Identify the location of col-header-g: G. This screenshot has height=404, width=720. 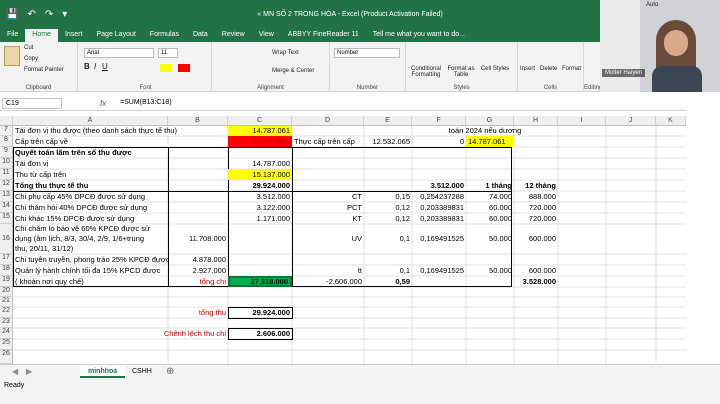
(490, 121).